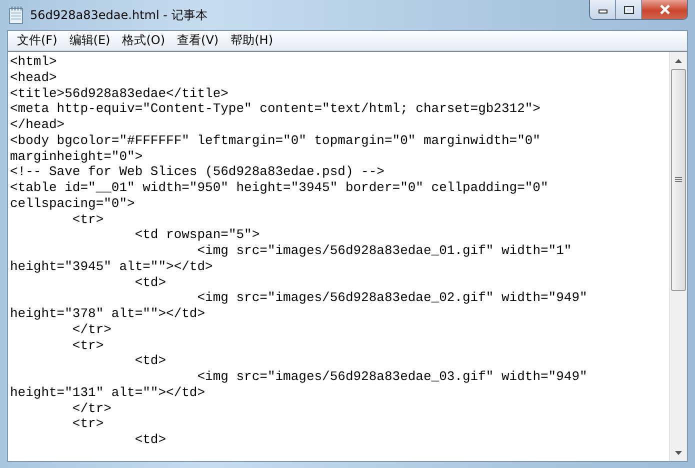 The width and height of the screenshot is (695, 468). Describe the element at coordinates (38, 125) in the screenshot. I see `code-line: </head>` at that location.